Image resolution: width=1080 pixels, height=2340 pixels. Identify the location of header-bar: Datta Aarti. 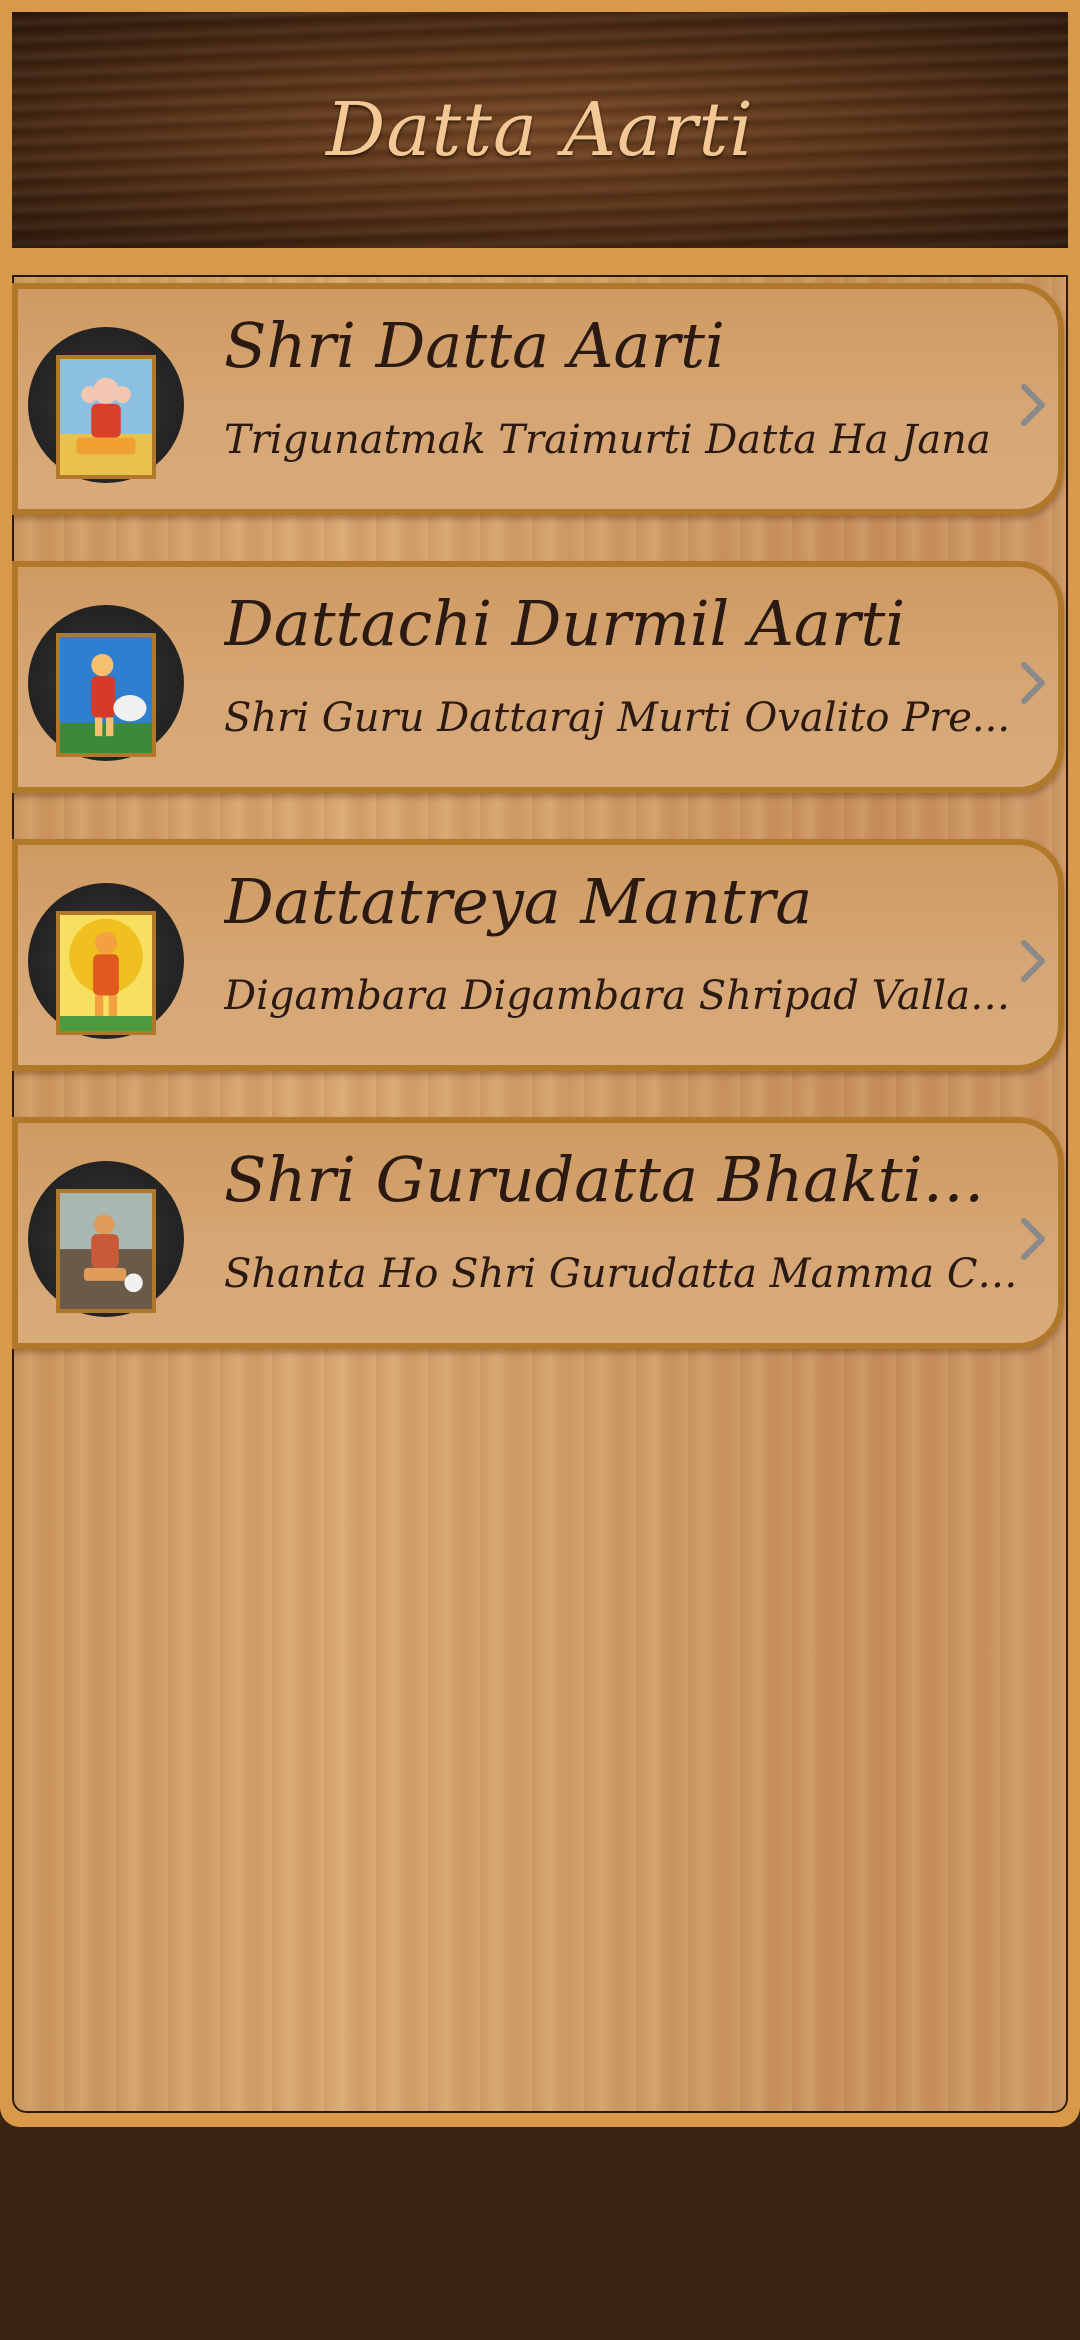
(540, 130).